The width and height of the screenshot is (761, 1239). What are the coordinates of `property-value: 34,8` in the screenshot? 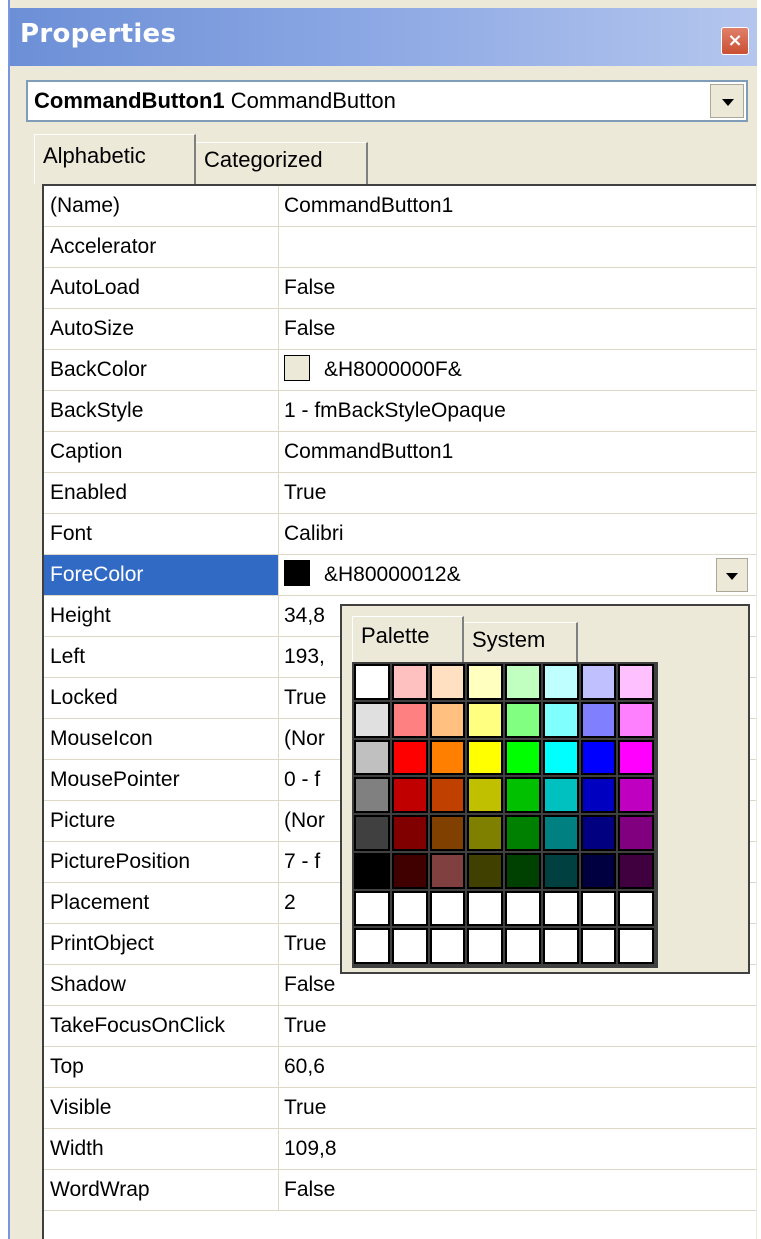 It's located at (304, 616).